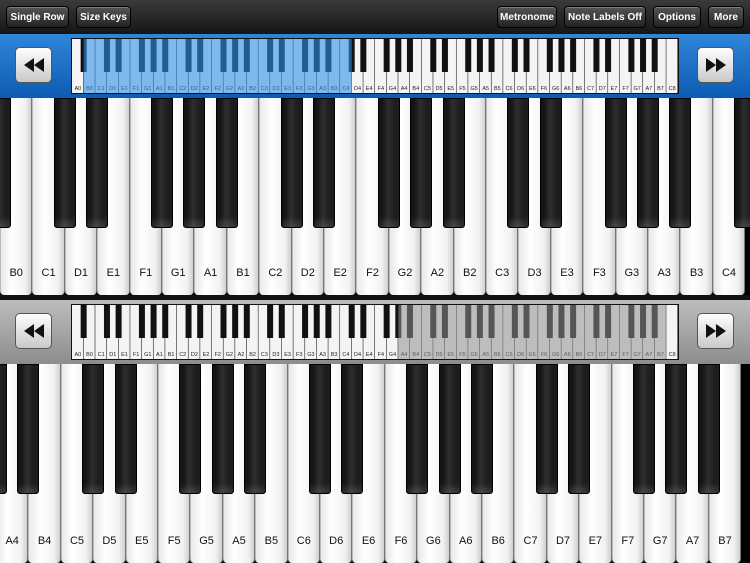  I want to click on rewind-icon, so click(33, 331).